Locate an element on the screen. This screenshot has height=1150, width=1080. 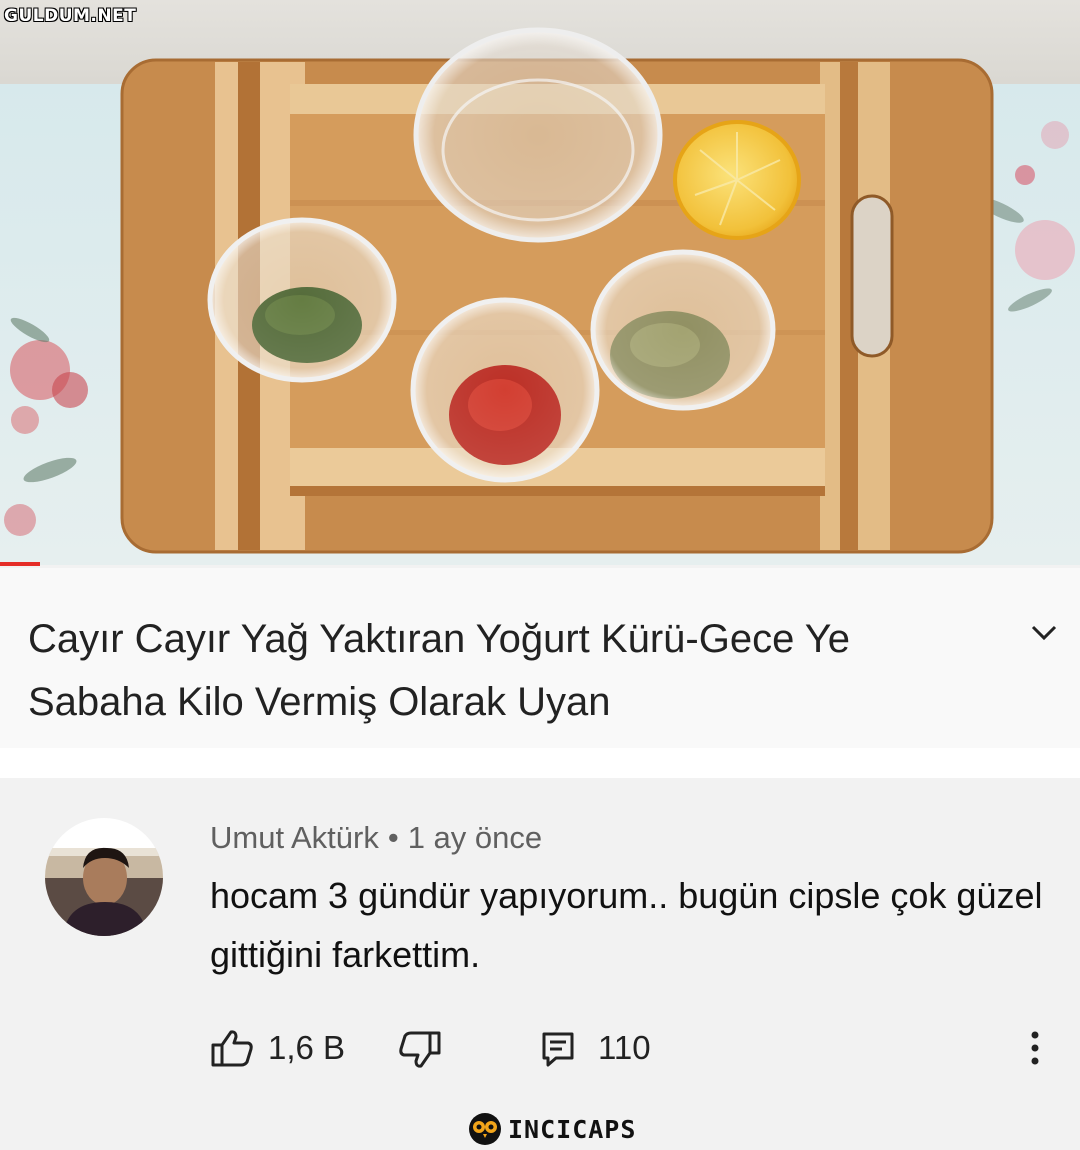
brand-name: INCICAPS is located at coordinates (572, 1129).